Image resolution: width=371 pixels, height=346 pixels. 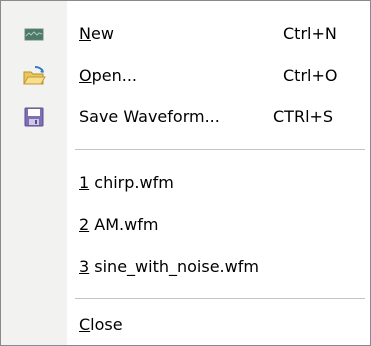 I want to click on menu-item-open-mnemonic: O, so click(x=85, y=75).